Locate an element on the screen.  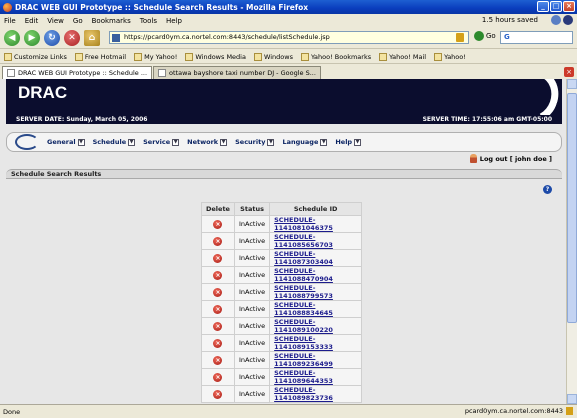
schedule-id-link: SCHEDULE-1141085656703 is located at coordinates (303, 241).